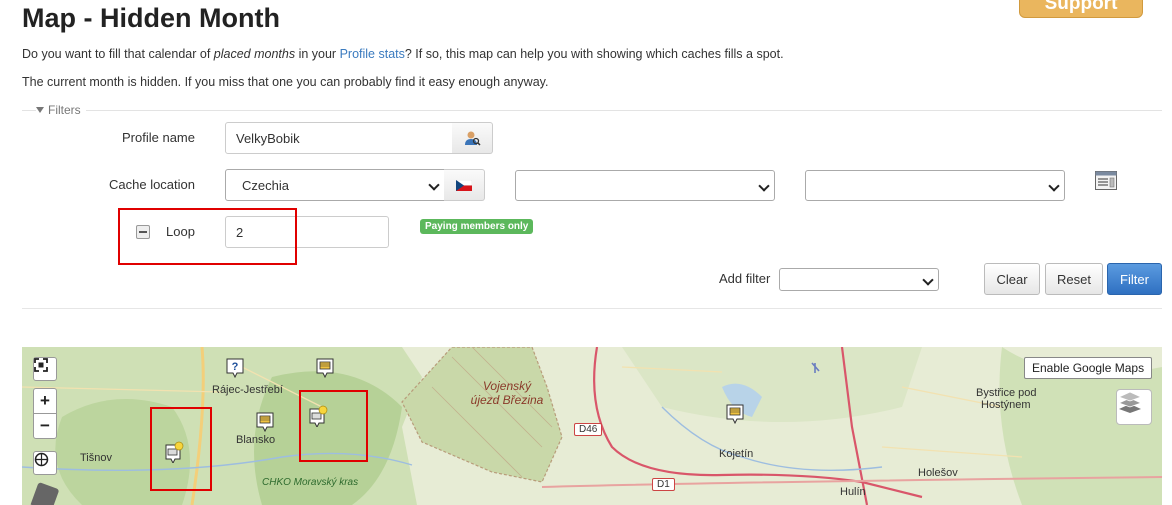  What do you see at coordinates (507, 386) in the screenshot?
I see `region-label-line: Vojenský` at bounding box center [507, 386].